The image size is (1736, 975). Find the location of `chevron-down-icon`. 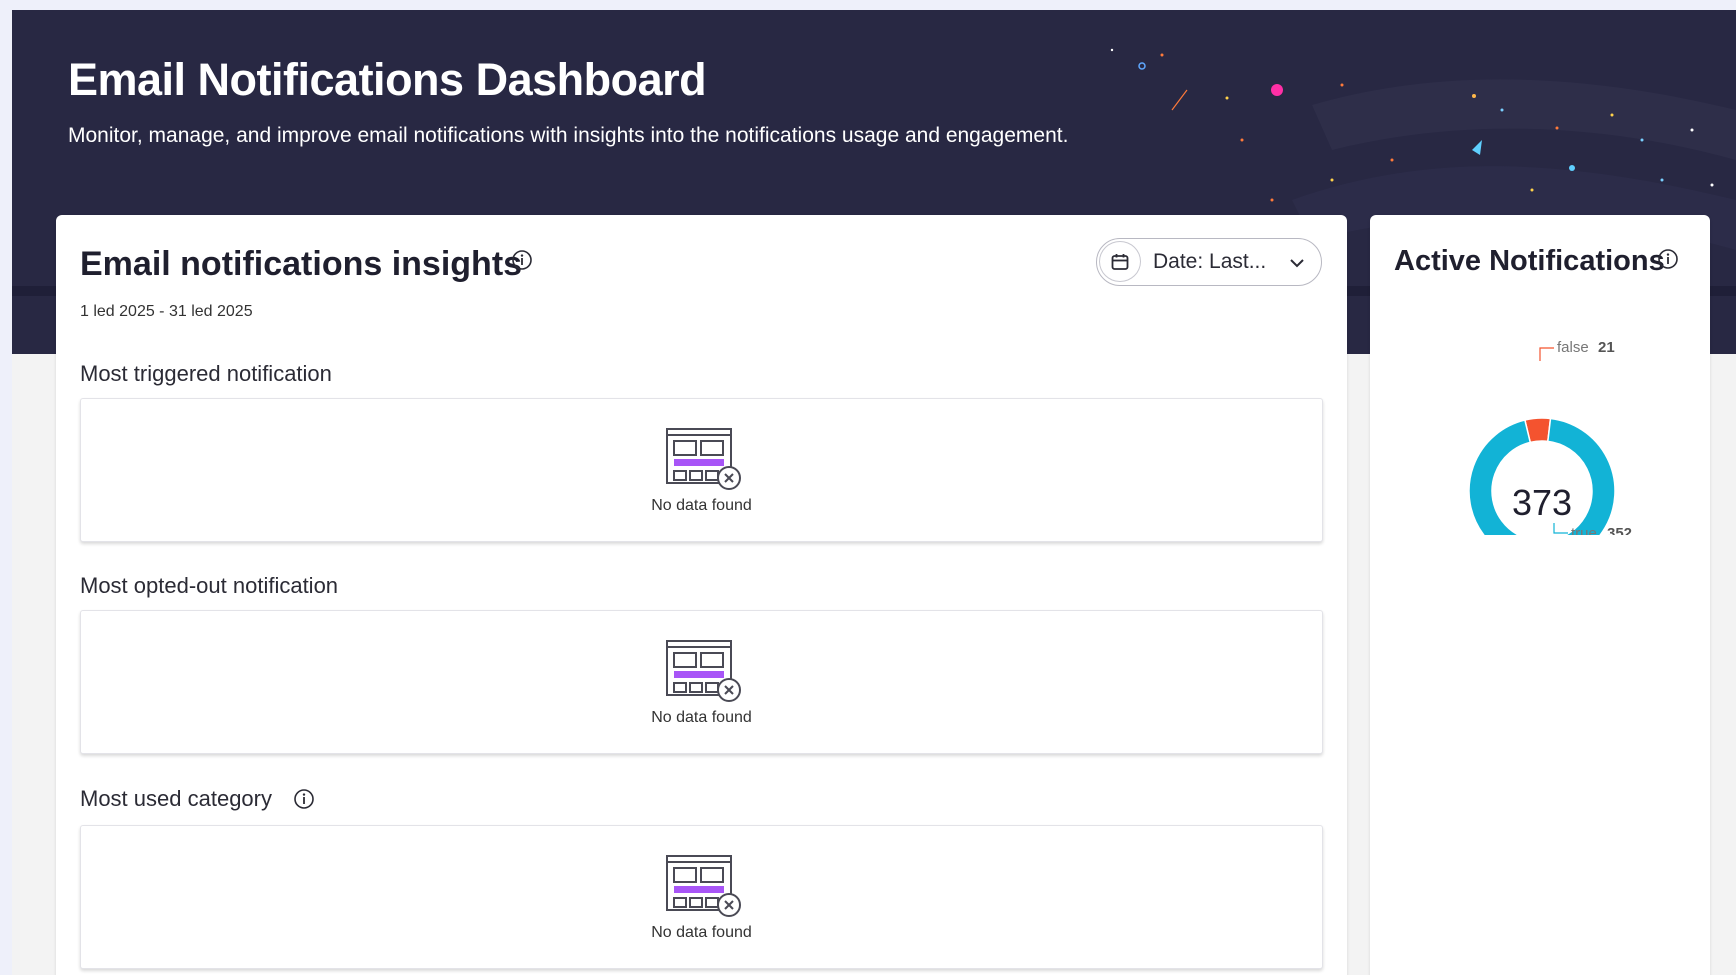

chevron-down-icon is located at coordinates (1297, 263).